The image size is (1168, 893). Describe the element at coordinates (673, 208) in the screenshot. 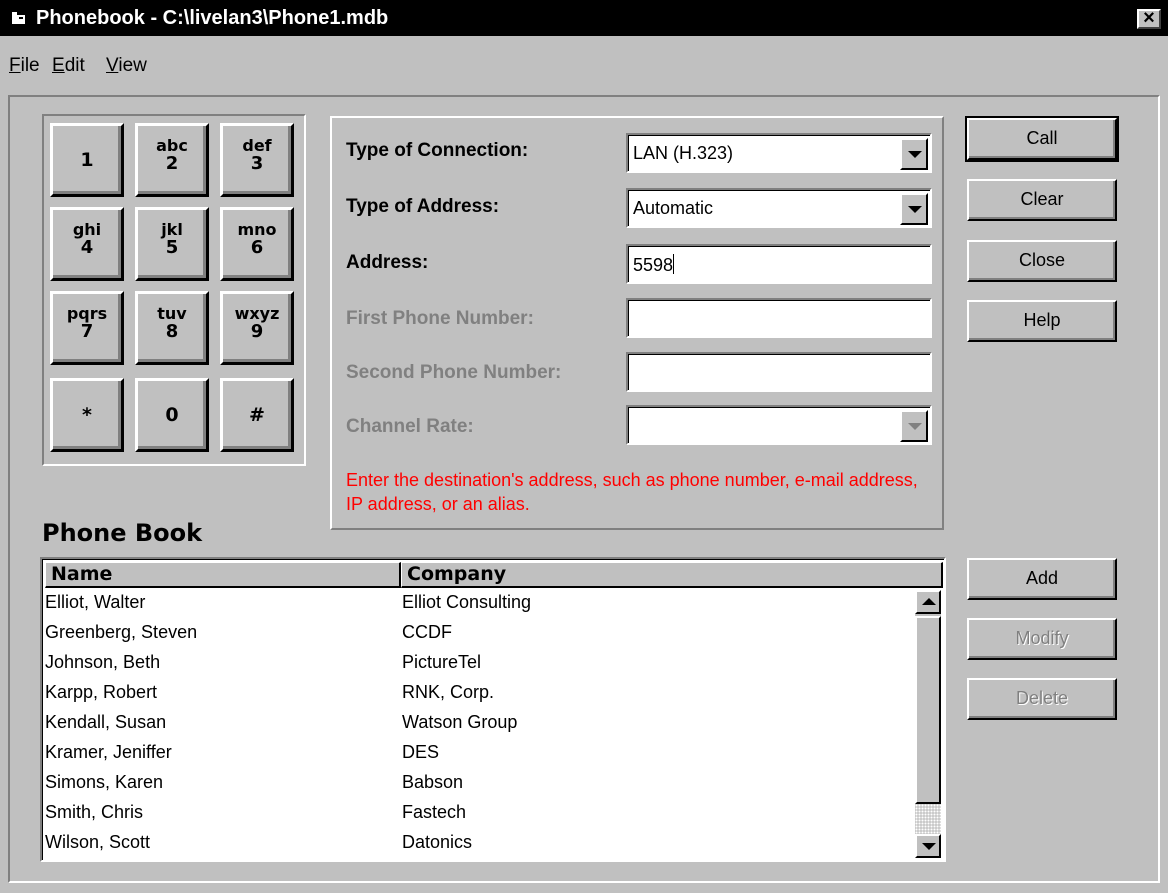

I see `type-of-address-value: Automatic` at that location.